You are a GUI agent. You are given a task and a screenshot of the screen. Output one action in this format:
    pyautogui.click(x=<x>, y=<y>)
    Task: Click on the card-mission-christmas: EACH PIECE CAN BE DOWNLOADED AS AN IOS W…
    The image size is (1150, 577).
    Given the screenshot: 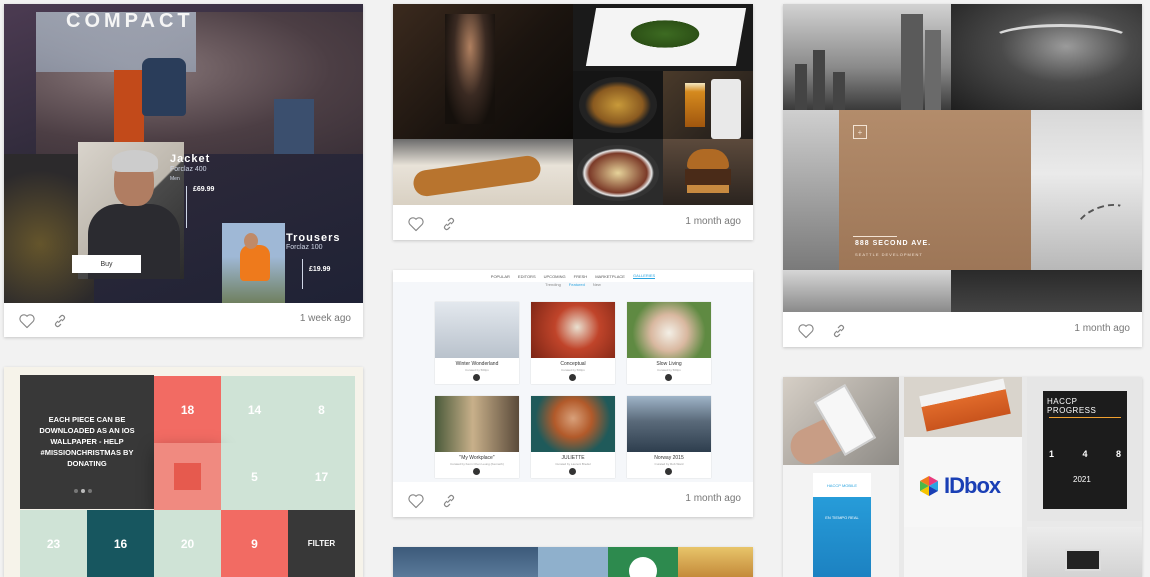 What is the action you would take?
    pyautogui.click(x=183, y=472)
    